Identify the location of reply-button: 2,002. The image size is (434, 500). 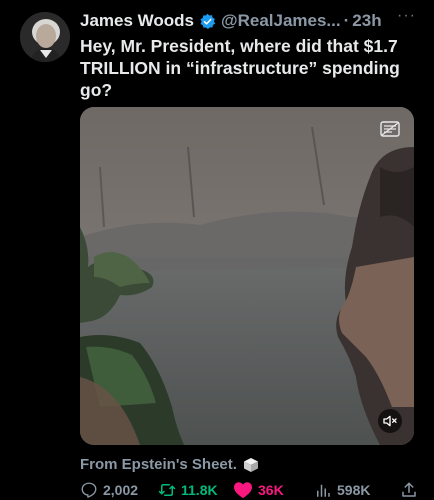
(109, 490).